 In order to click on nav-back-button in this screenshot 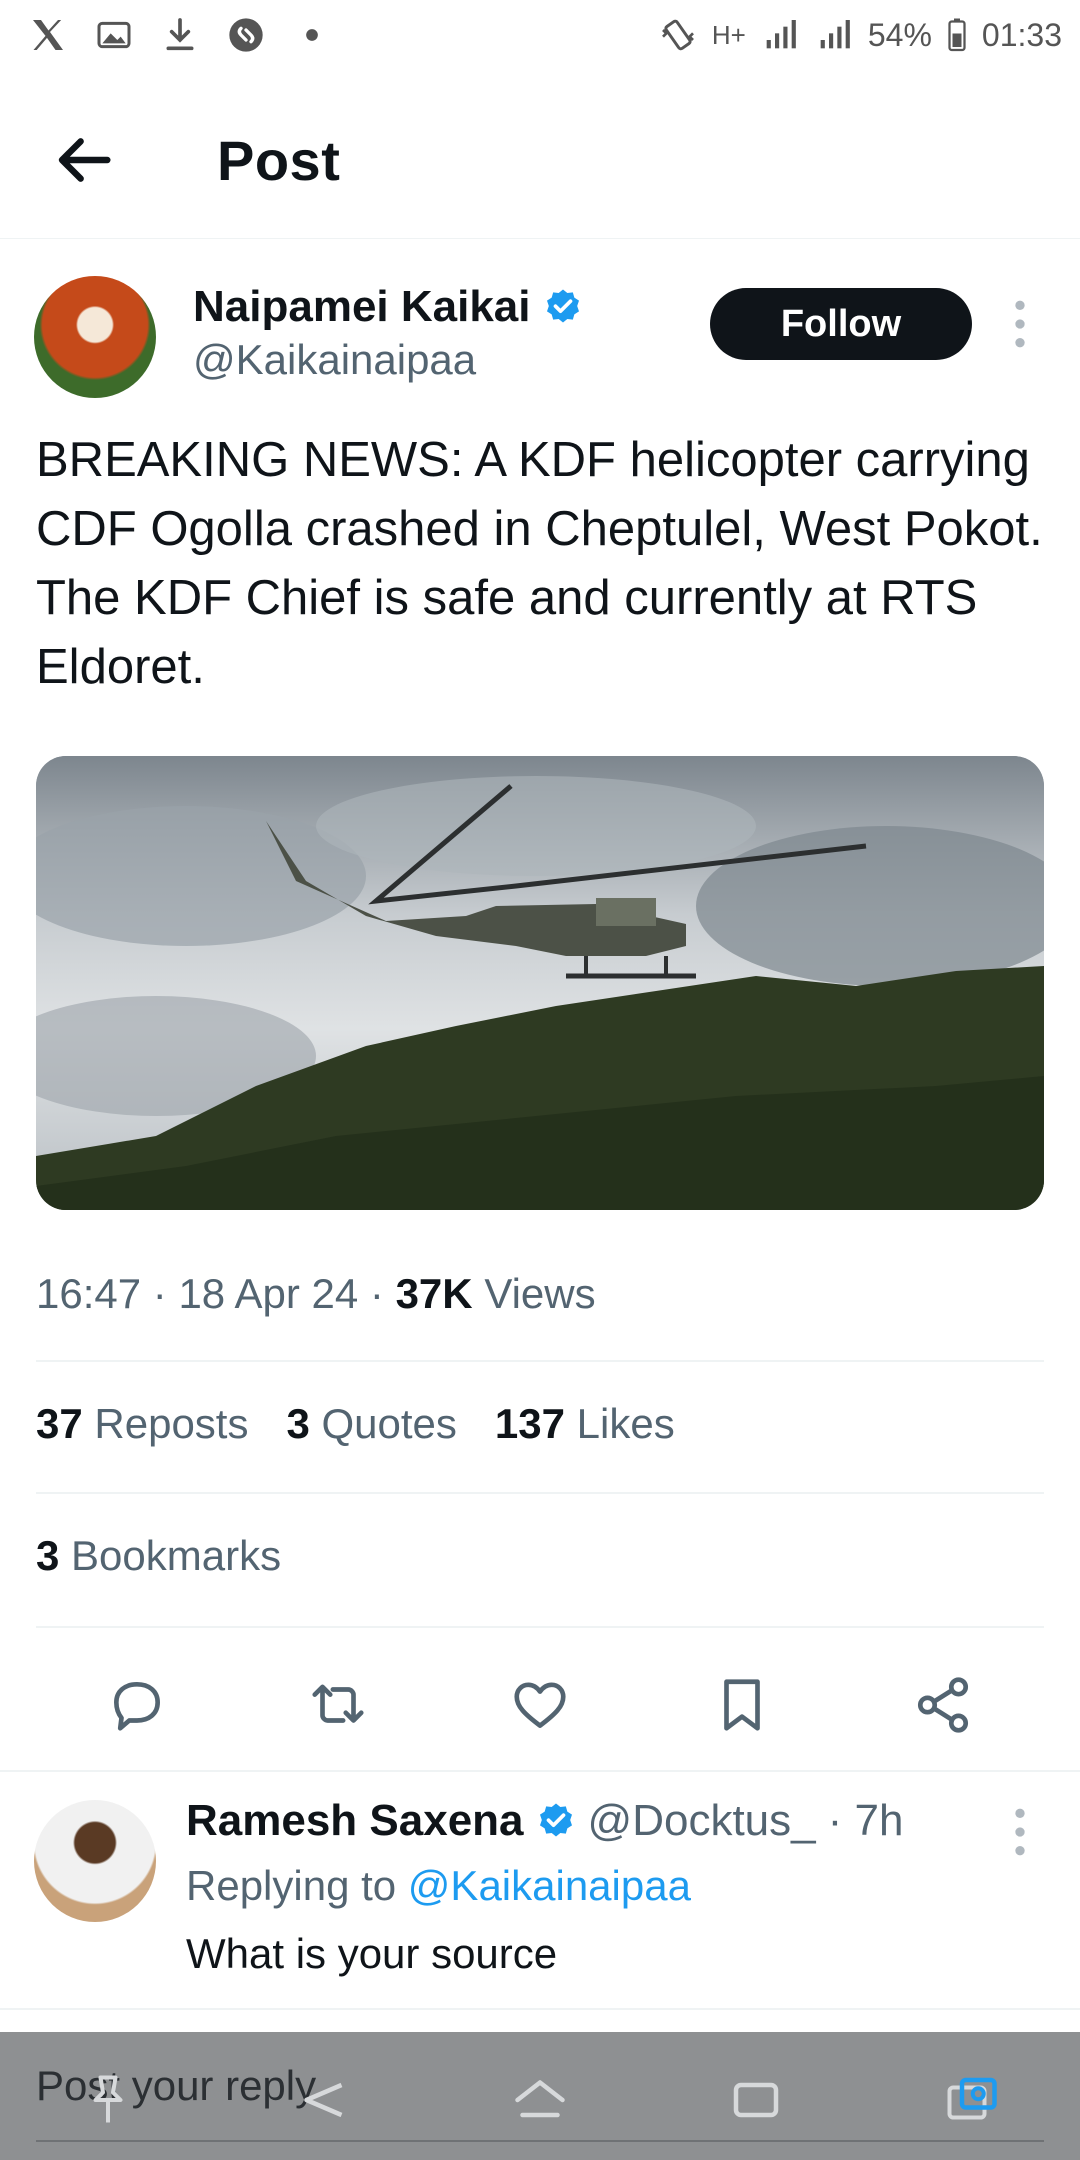, I will do `click(324, 2100)`.